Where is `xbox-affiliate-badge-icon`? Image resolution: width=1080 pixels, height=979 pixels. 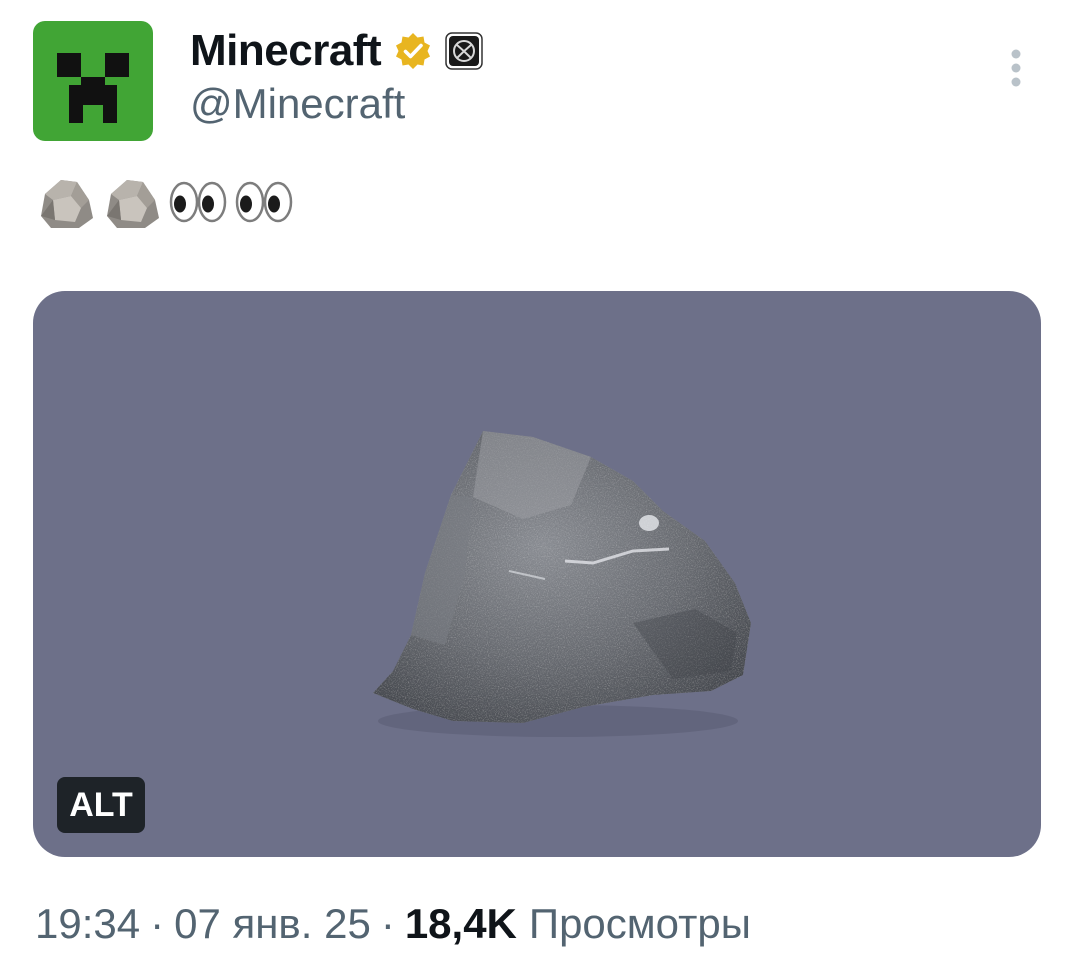 xbox-affiliate-badge-icon is located at coordinates (464, 51).